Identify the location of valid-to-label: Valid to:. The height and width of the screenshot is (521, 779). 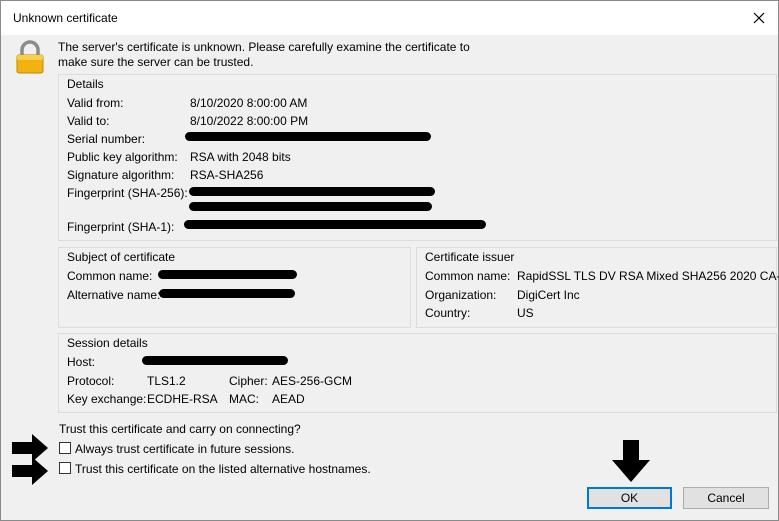
(88, 121).